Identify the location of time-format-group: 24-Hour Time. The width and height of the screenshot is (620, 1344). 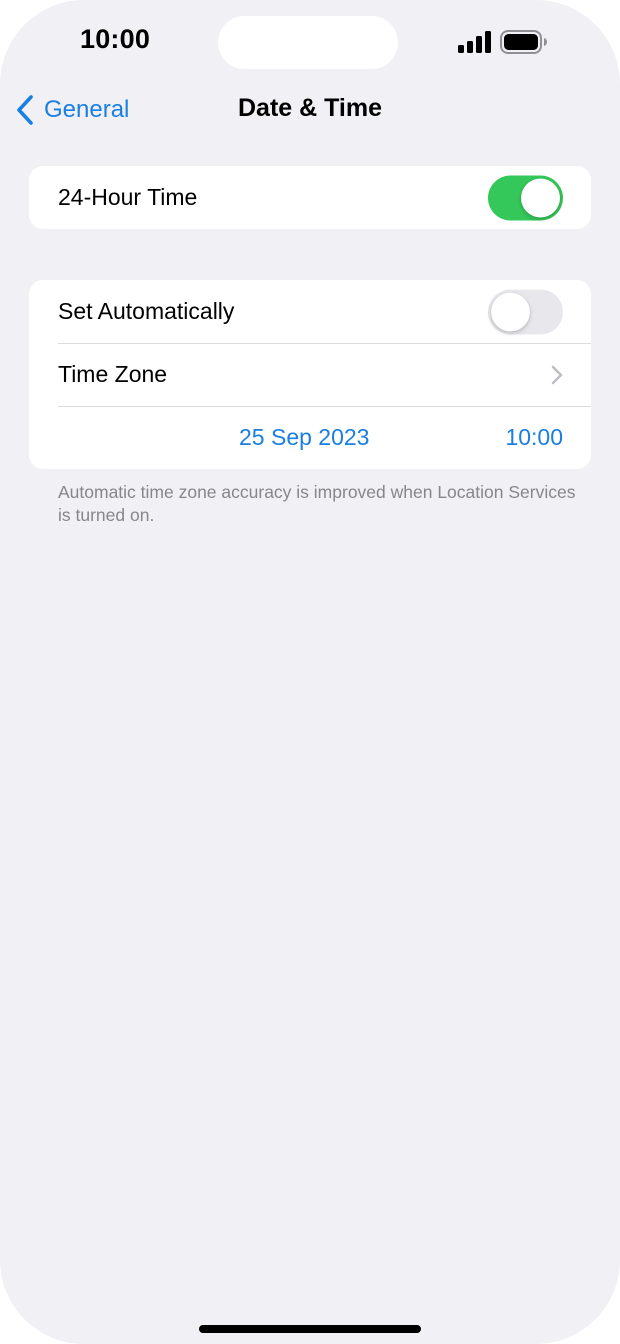
(310, 197).